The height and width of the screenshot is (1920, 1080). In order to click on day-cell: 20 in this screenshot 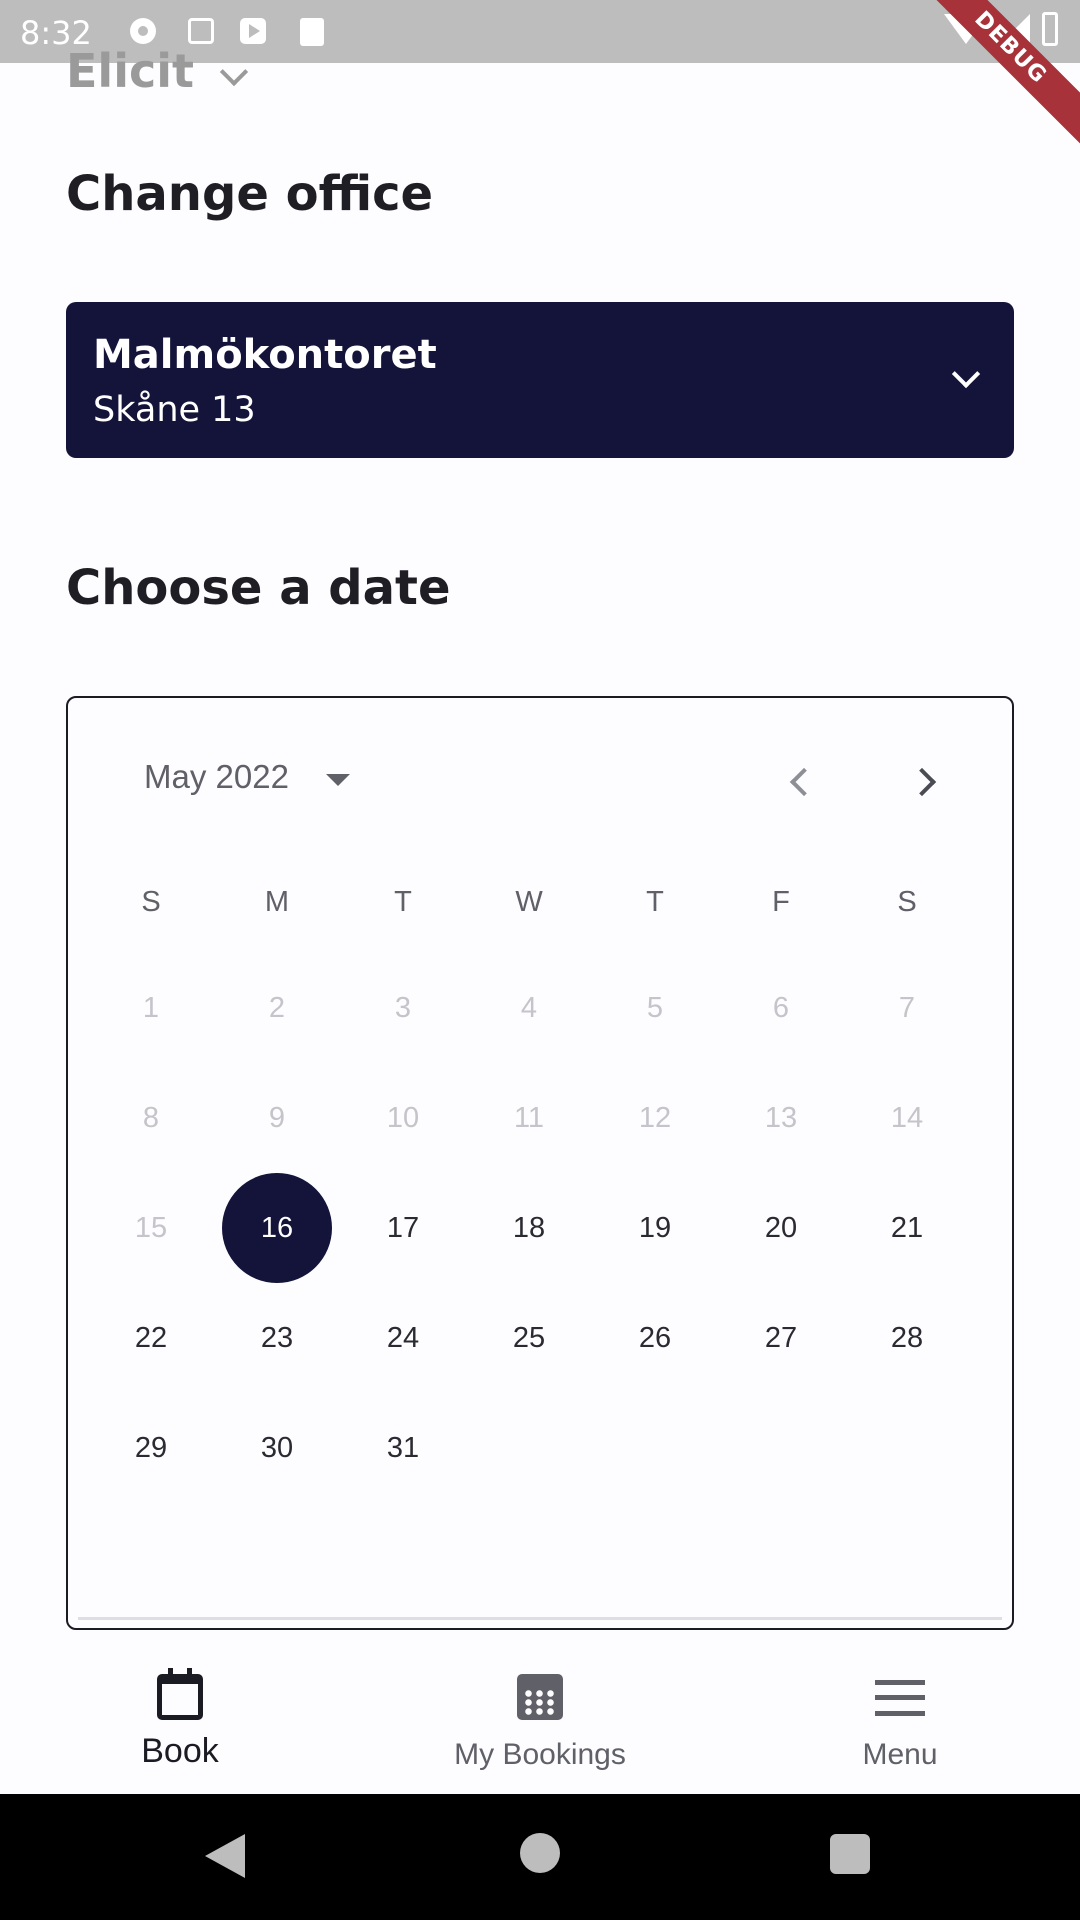, I will do `click(781, 1228)`.